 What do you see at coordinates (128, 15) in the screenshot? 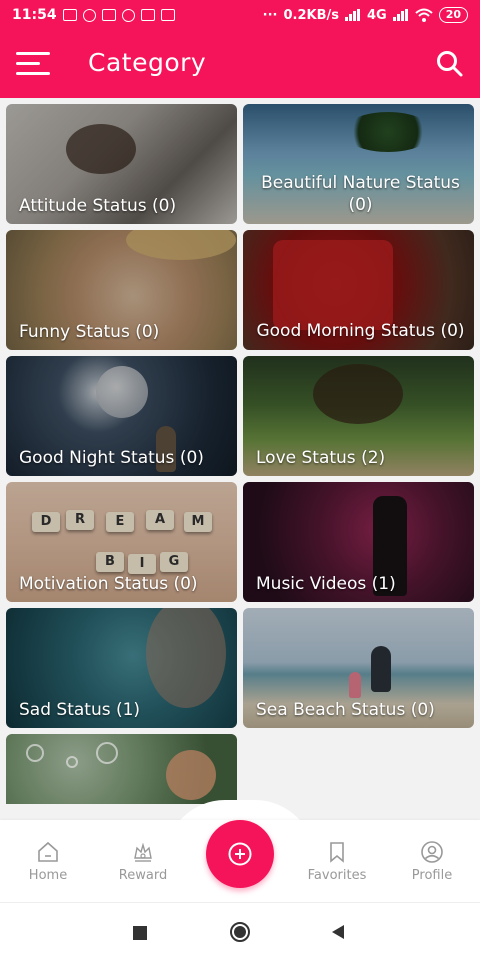
I see `bitcoin-icon` at bounding box center [128, 15].